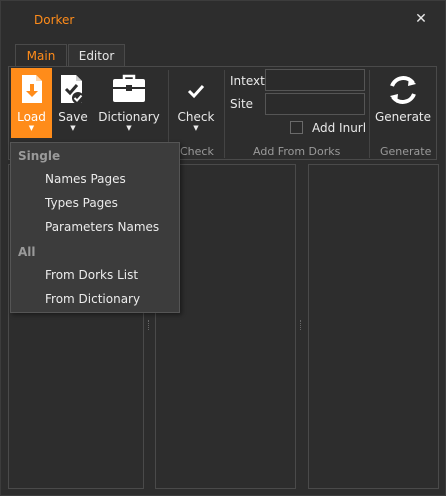 The height and width of the screenshot is (496, 446). What do you see at coordinates (403, 117) in the screenshot?
I see `generate-label: Generate` at bounding box center [403, 117].